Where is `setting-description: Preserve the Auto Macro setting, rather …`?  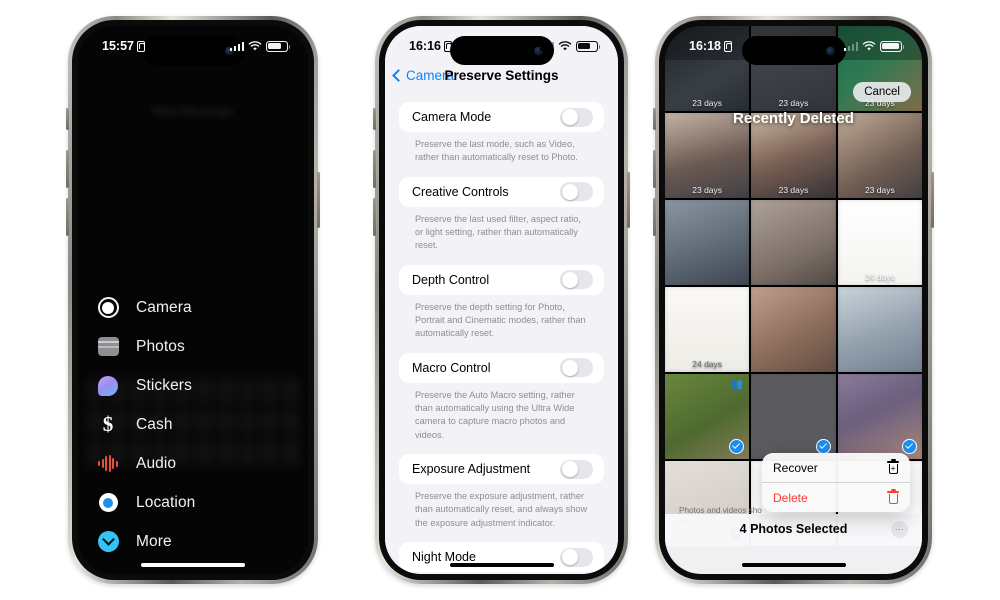
setting-description: Preserve the Auto Macro setting, rather … is located at coordinates (495, 414).